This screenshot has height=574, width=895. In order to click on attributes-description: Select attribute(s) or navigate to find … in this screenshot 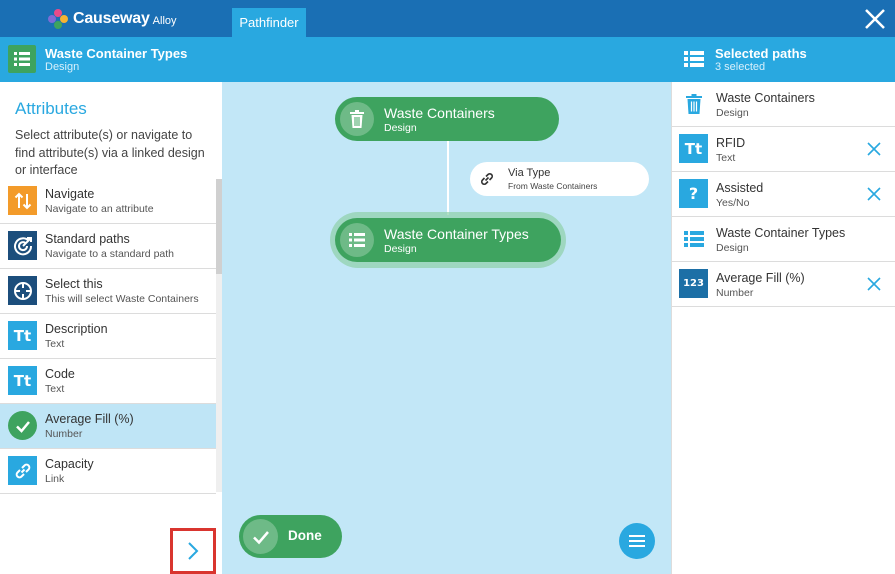, I will do `click(110, 152)`.